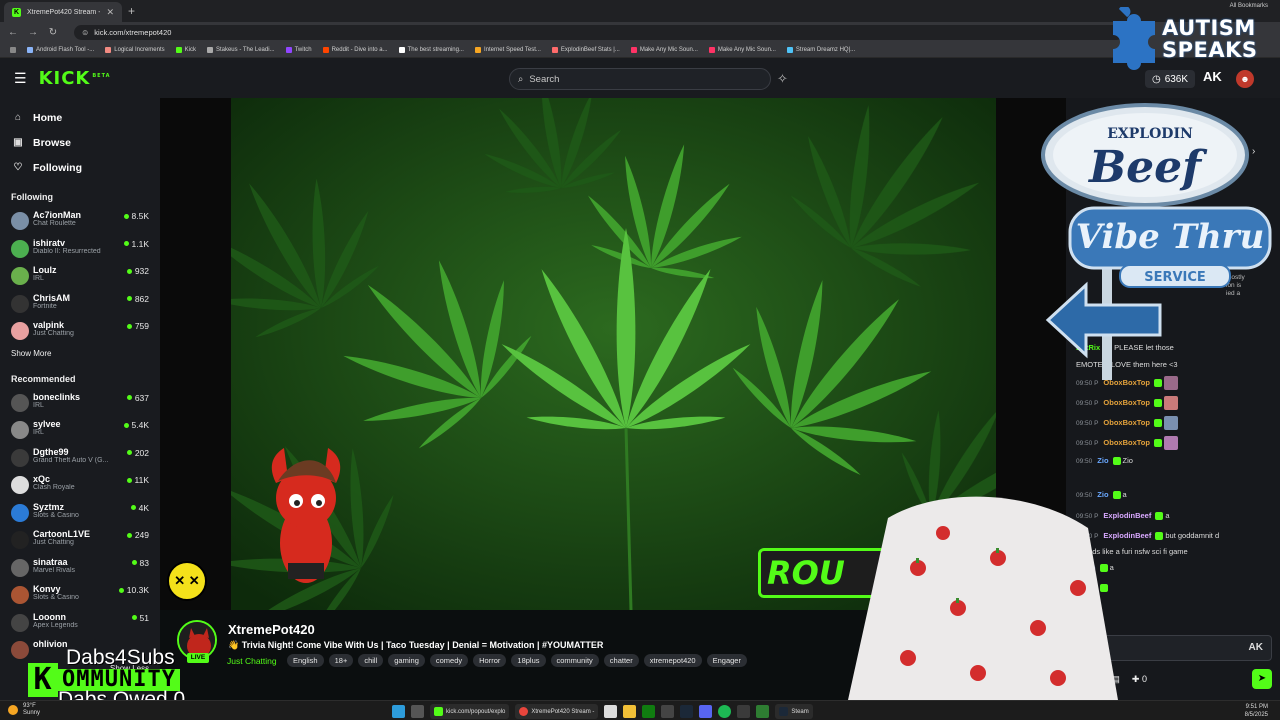  I want to click on browser-tab: K XtremePot420 Stream - Wa ✕, so click(63, 12).